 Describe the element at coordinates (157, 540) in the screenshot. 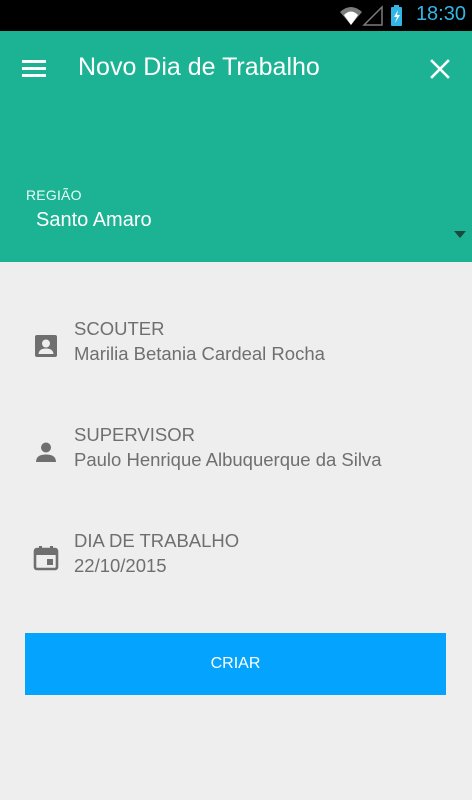

I see `field-label: DIA DE TRABALHO` at that location.